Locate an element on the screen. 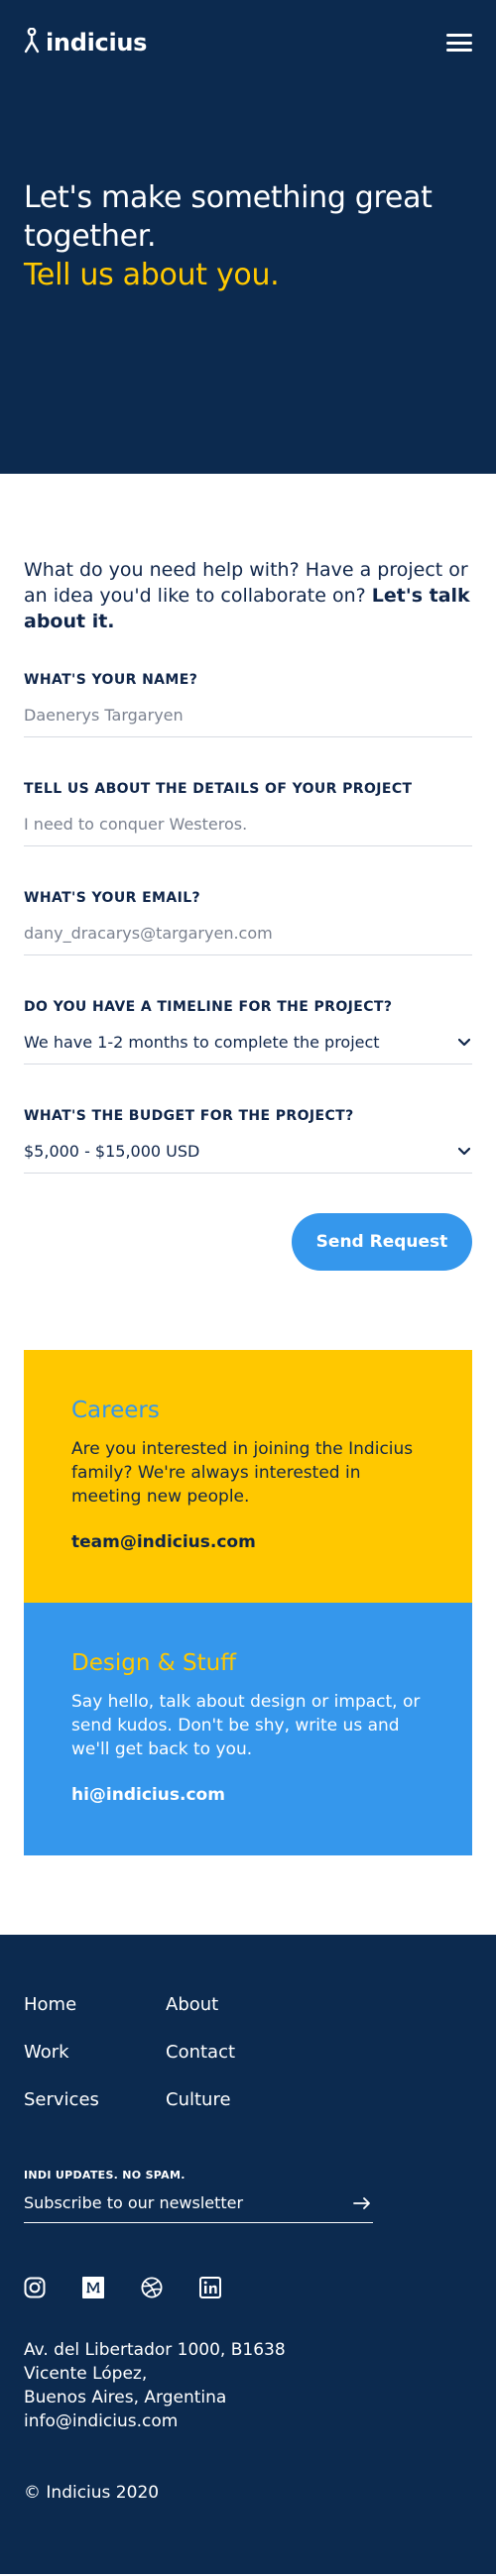  email-field-label: What's your email? is located at coordinates (112, 898).